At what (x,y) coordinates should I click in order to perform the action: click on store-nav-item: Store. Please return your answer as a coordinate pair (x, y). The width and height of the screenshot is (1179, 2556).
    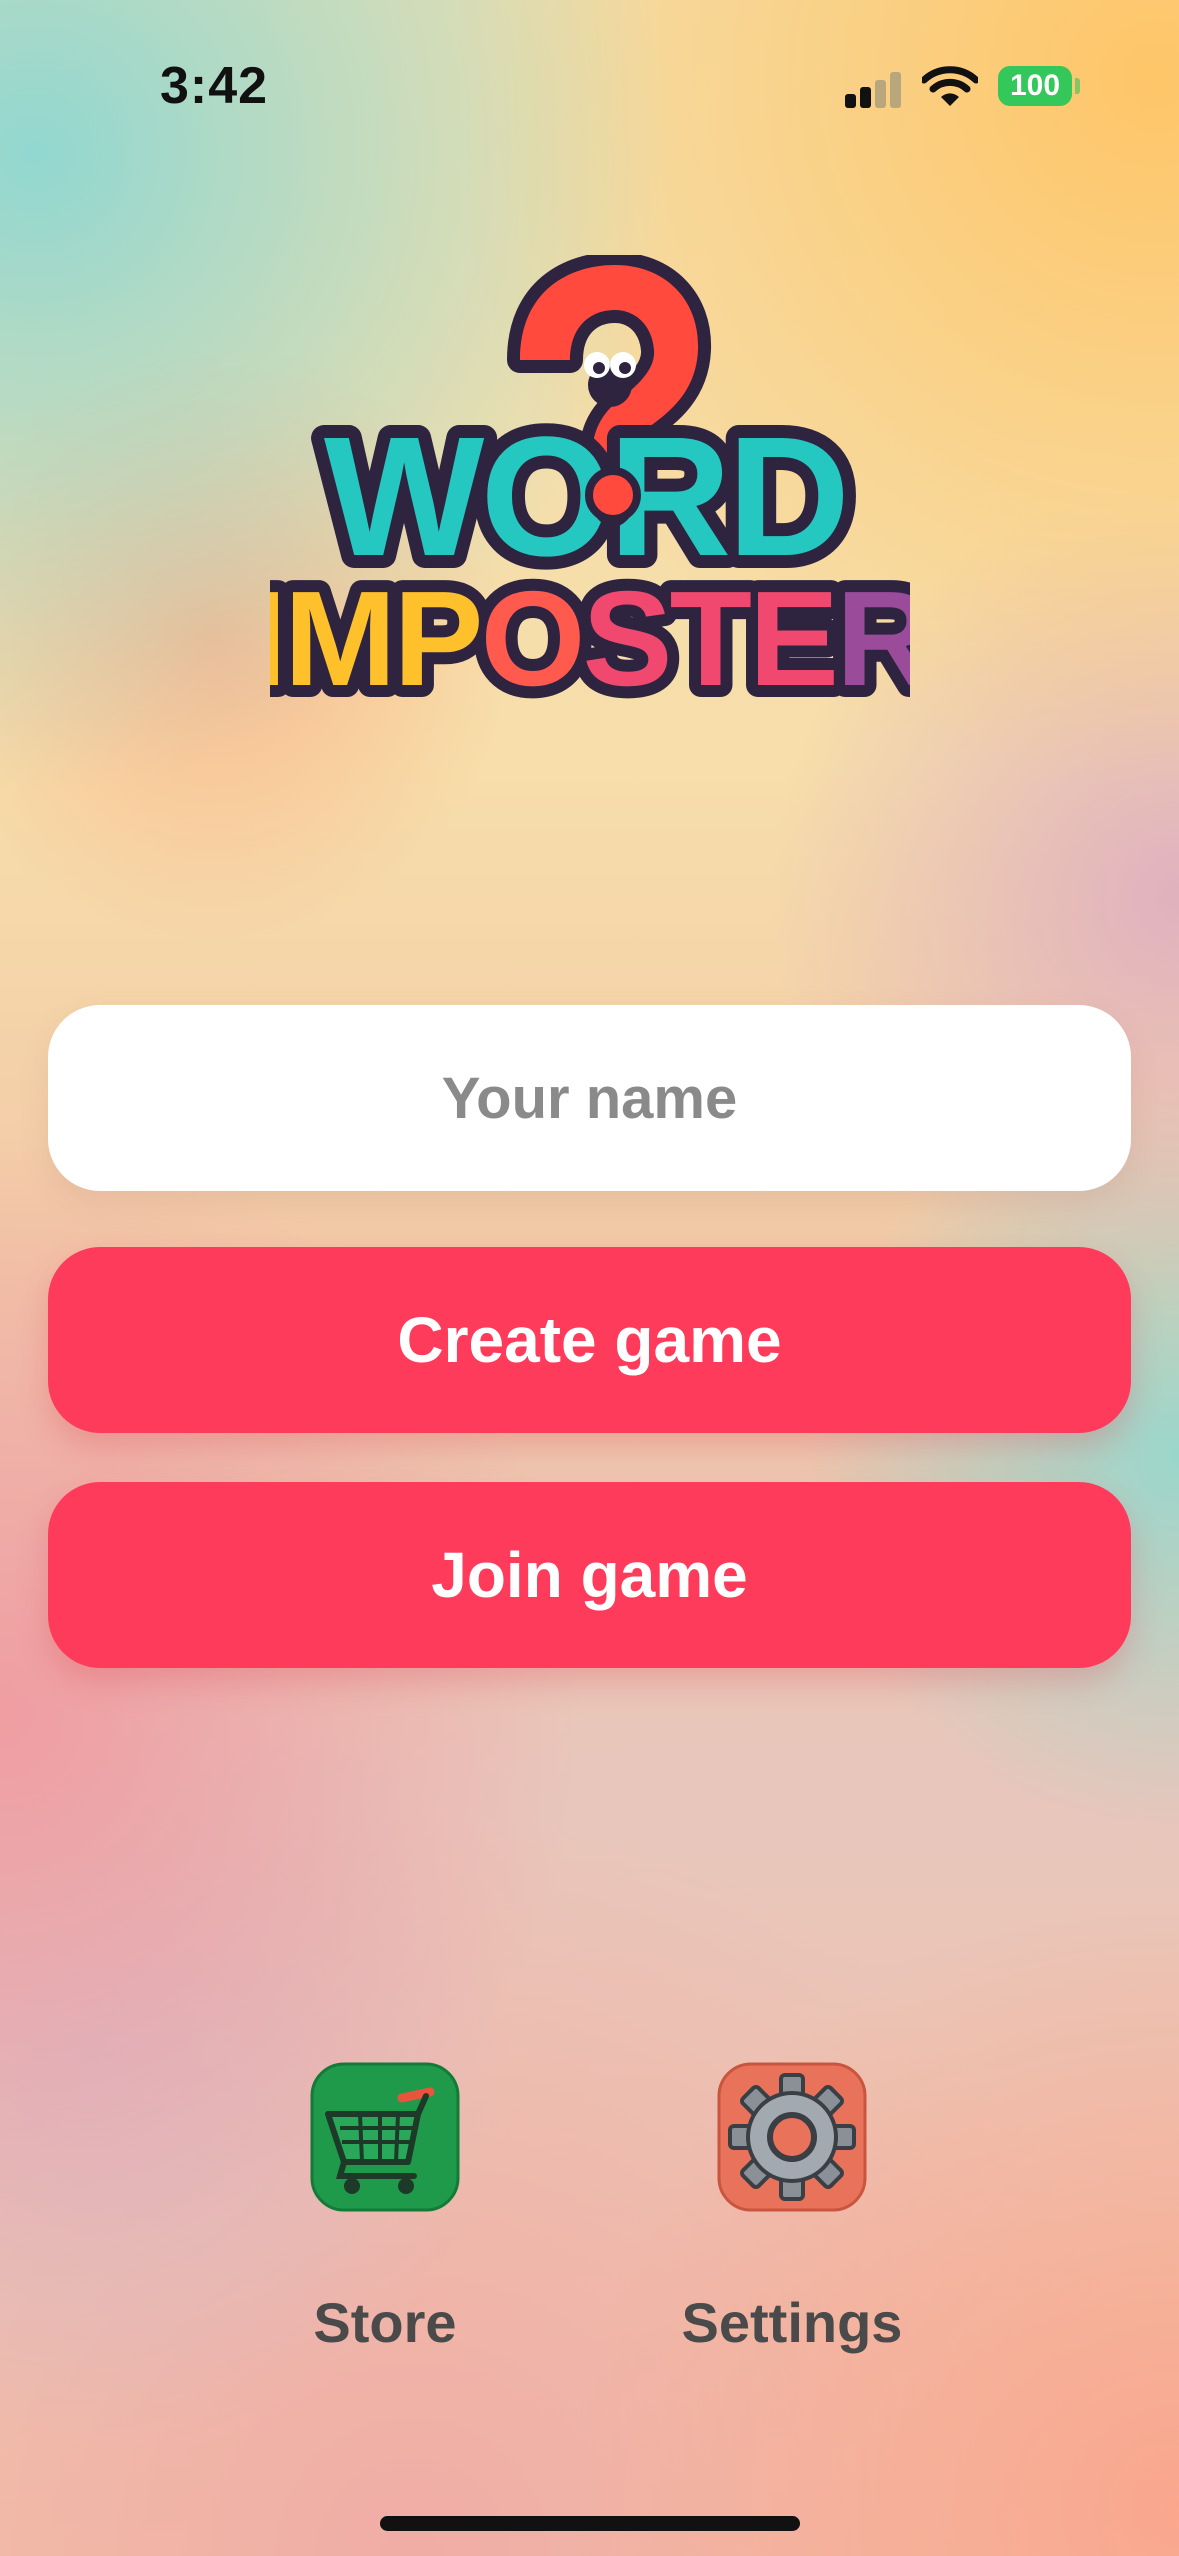
    Looking at the image, I should click on (385, 2212).